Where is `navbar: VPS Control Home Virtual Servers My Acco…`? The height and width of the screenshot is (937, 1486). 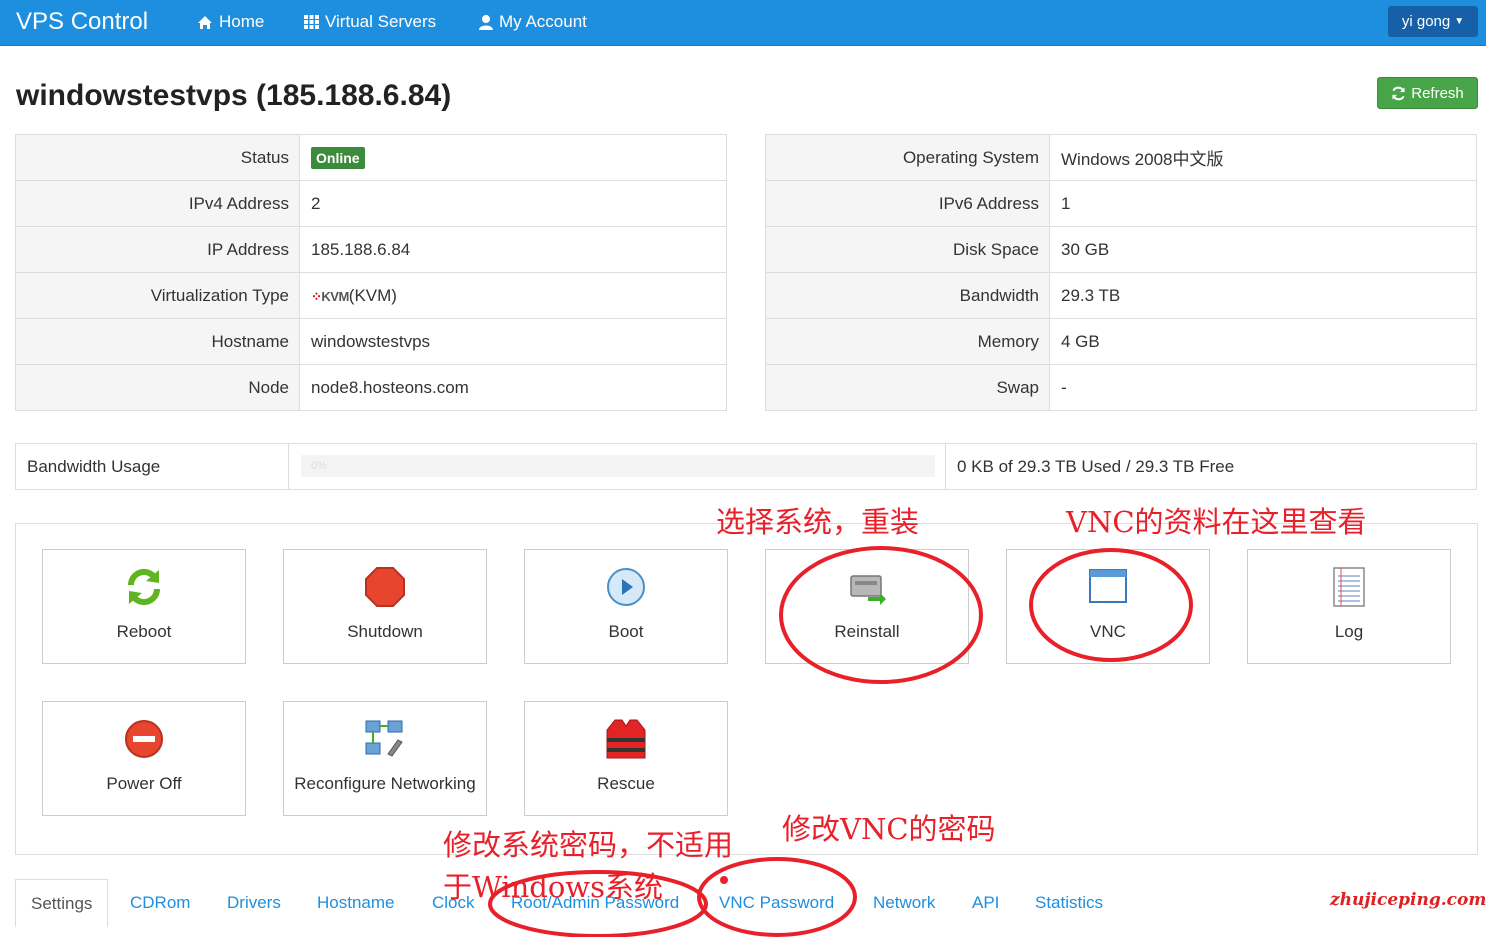 navbar: VPS Control Home Virtual Servers My Acco… is located at coordinates (743, 23).